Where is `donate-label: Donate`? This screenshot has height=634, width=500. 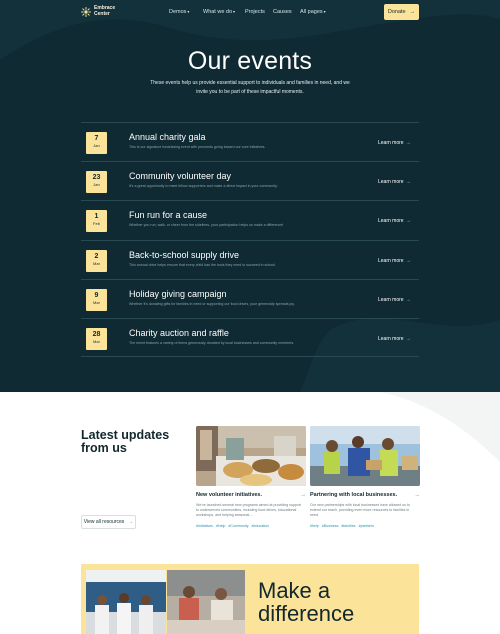 donate-label: Donate is located at coordinates (396, 12).